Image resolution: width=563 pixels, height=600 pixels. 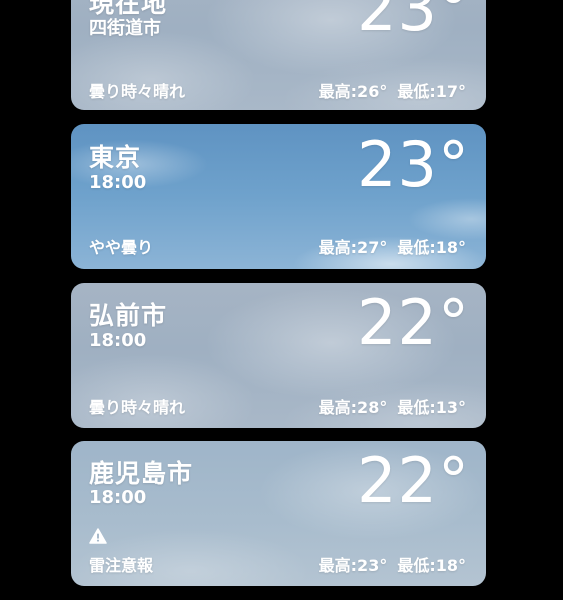 What do you see at coordinates (128, 315) in the screenshot?
I see `location-name: 弘前市` at bounding box center [128, 315].